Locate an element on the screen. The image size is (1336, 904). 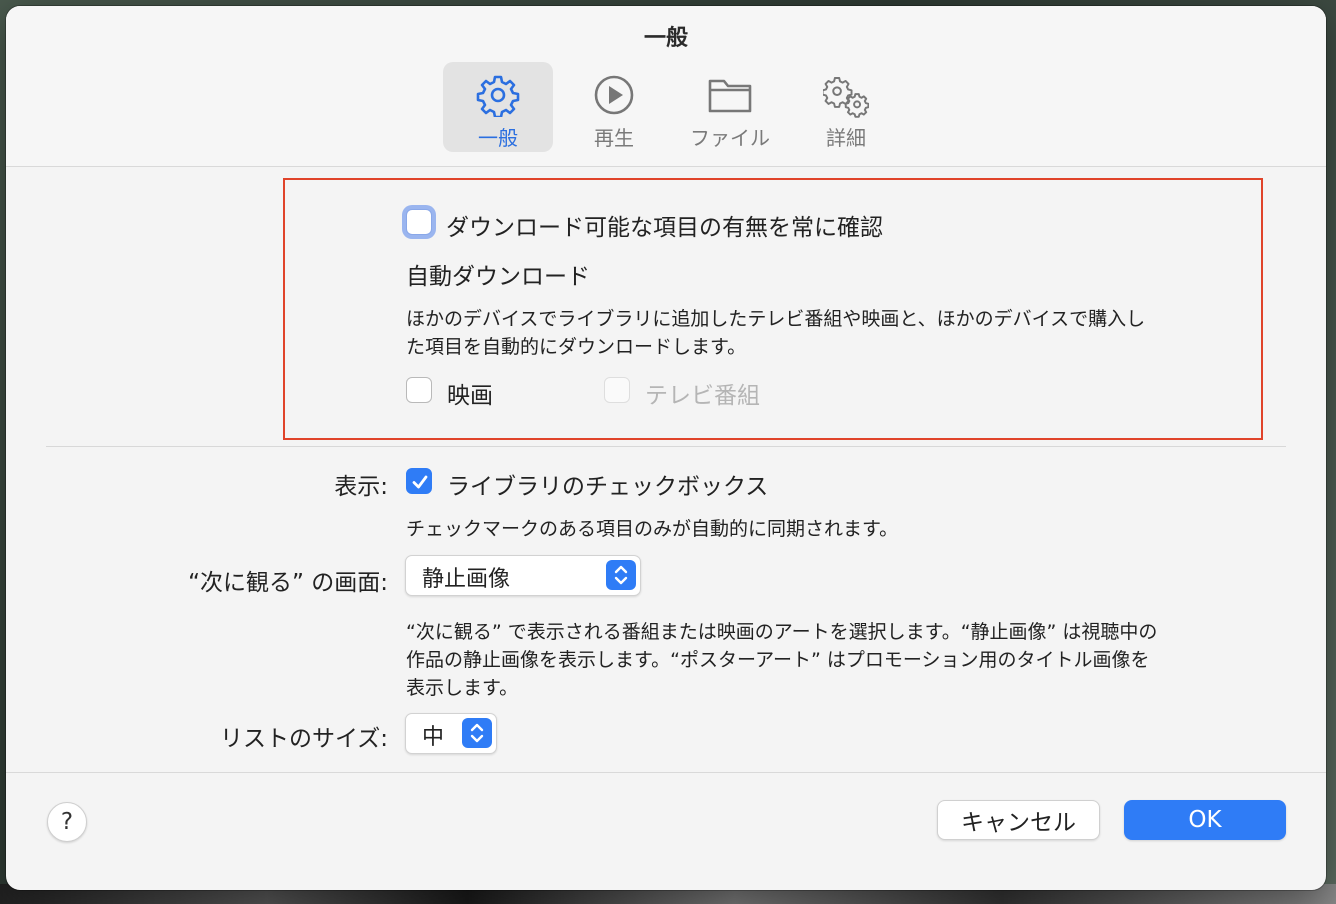
library-checkbox-description: チェックマークのある項目のみが自動的に同期されます。 is located at coordinates (652, 529).